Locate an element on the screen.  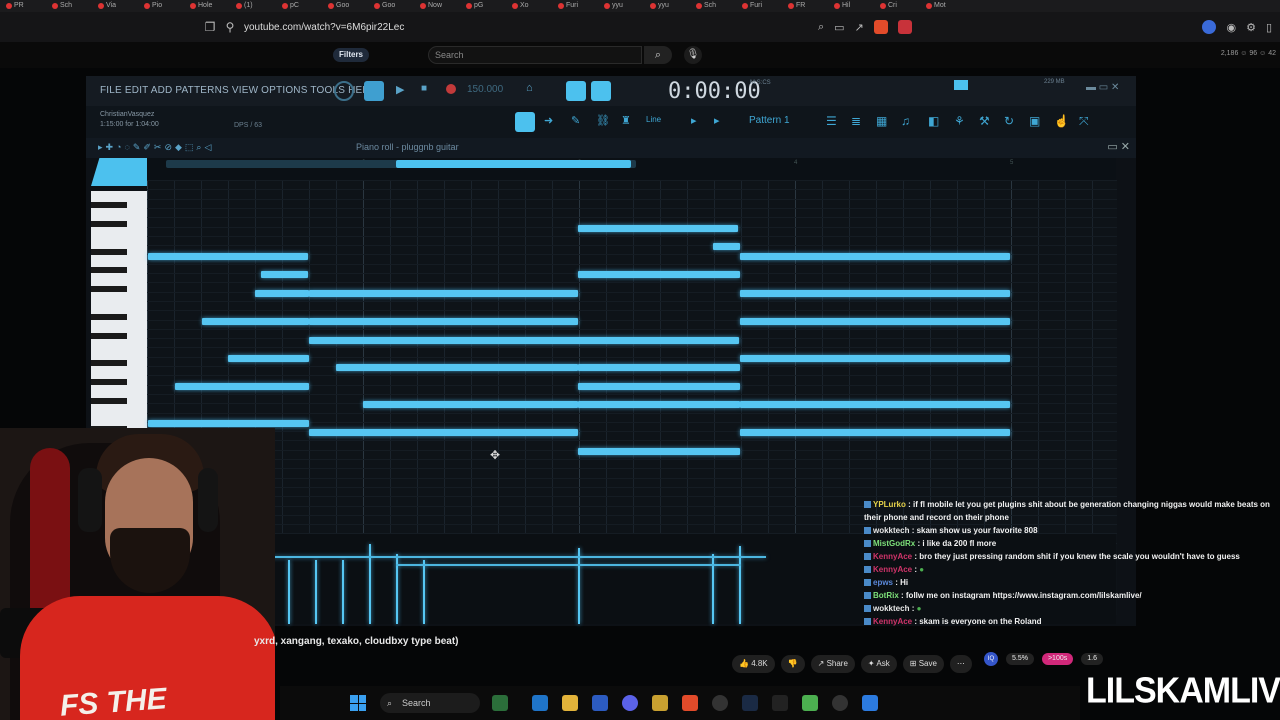
stop-icon: ■ is located at coordinates (424, 88).